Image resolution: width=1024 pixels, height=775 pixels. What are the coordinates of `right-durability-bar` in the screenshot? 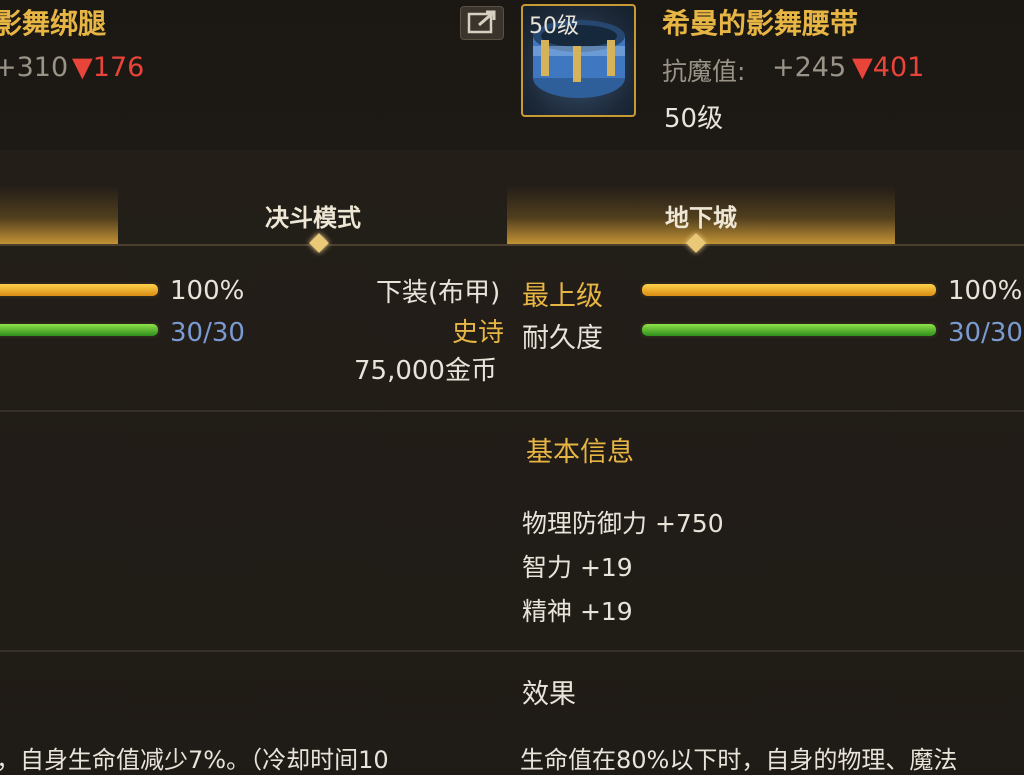 It's located at (789, 330).